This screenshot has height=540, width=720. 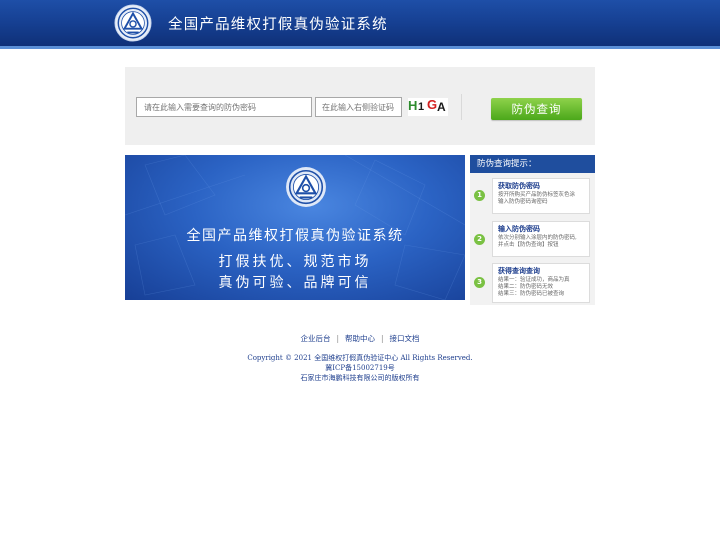 What do you see at coordinates (479, 282) in the screenshot?
I see `step-number-badge: 3` at bounding box center [479, 282].